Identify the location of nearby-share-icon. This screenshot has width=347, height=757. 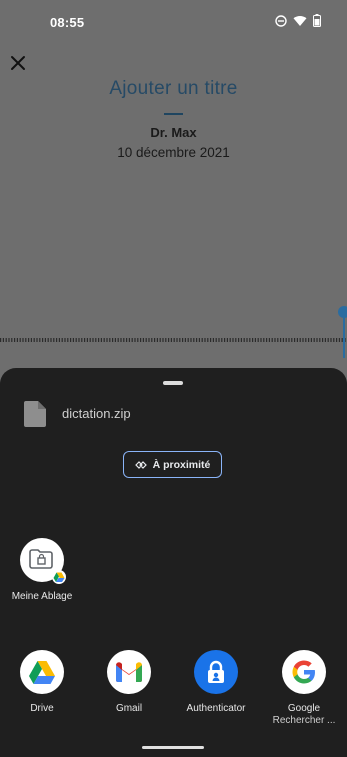
(140, 464).